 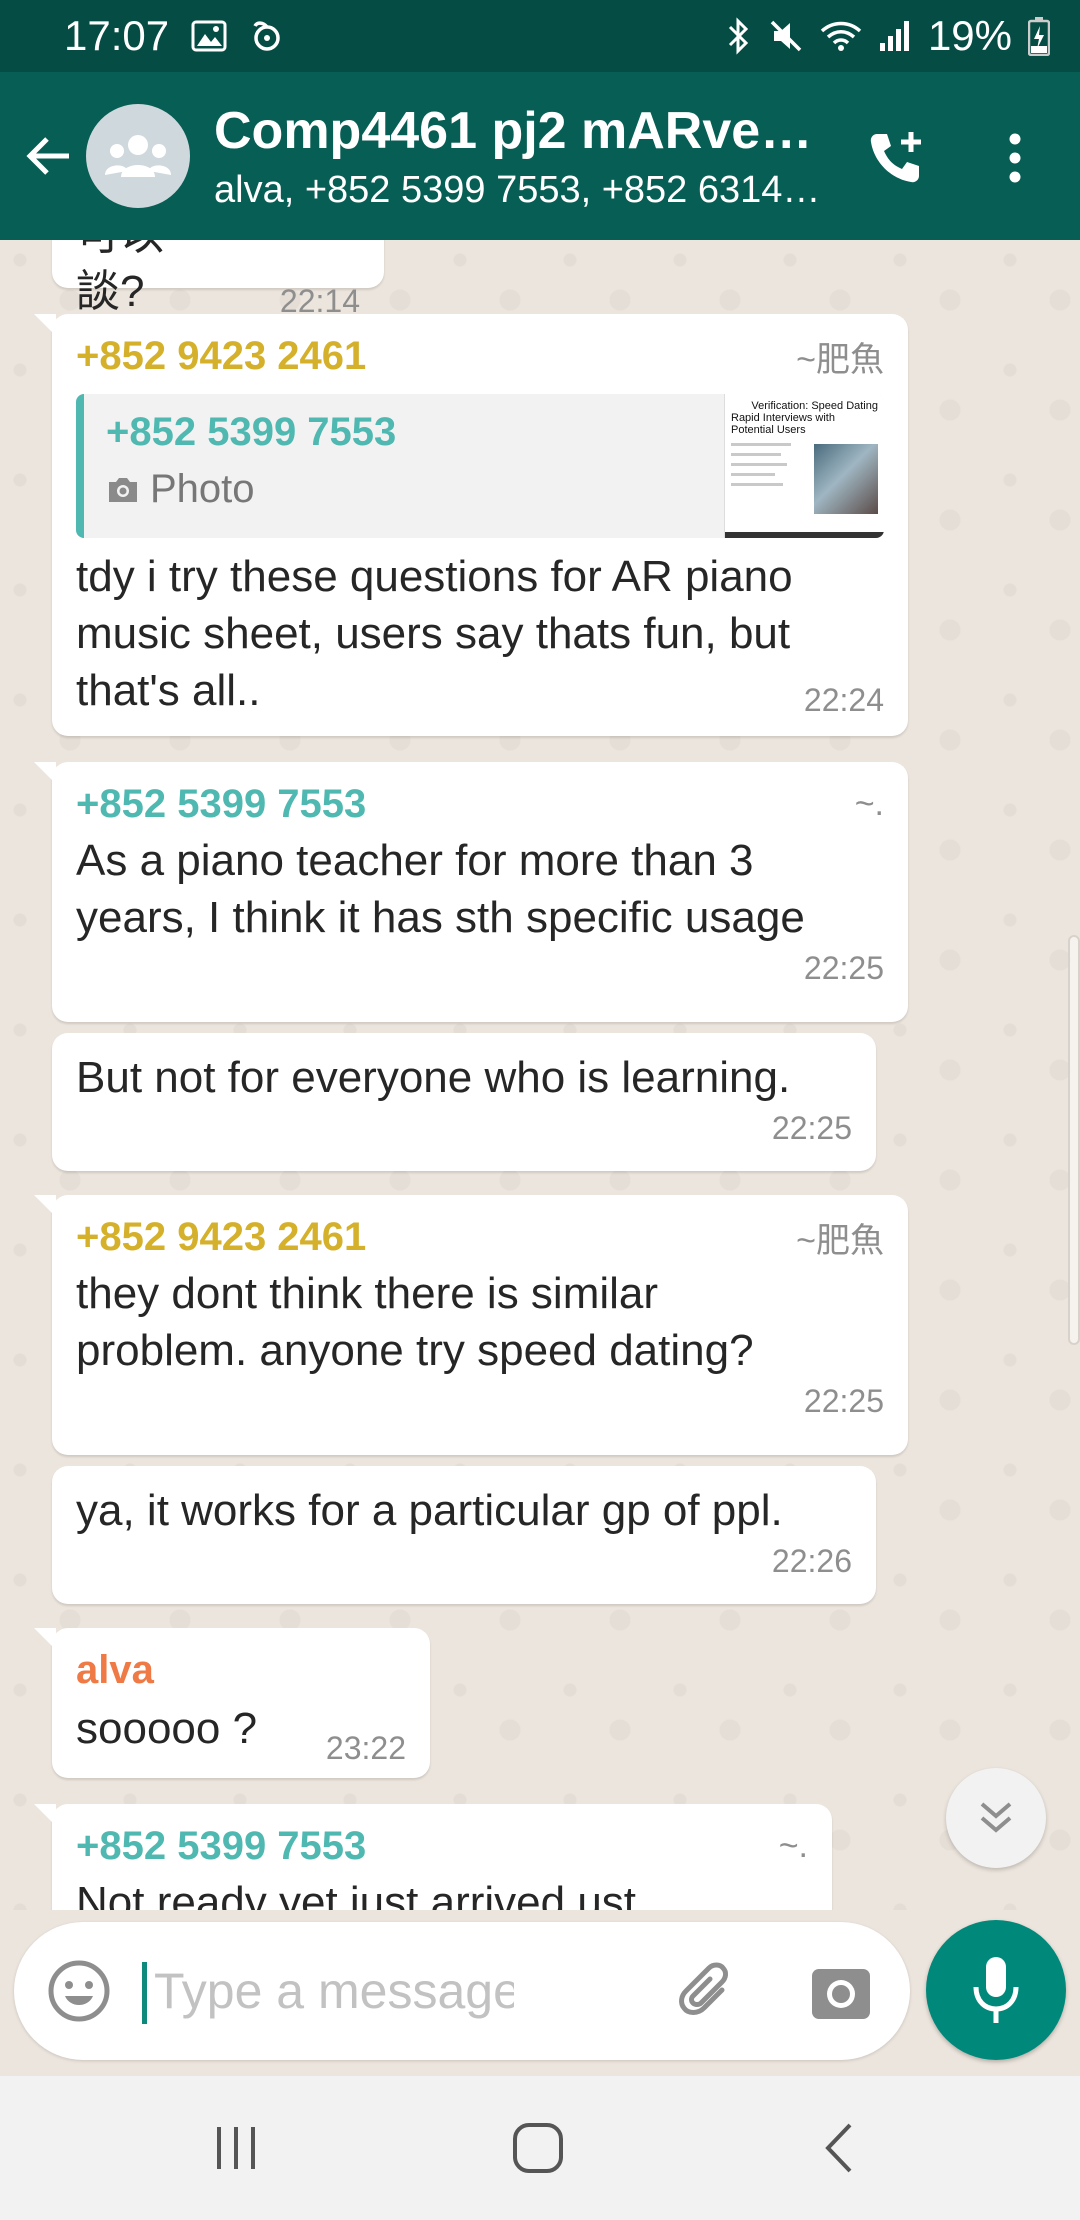 What do you see at coordinates (251, 432) in the screenshot?
I see `quoted-sender: +852 5399 7553` at bounding box center [251, 432].